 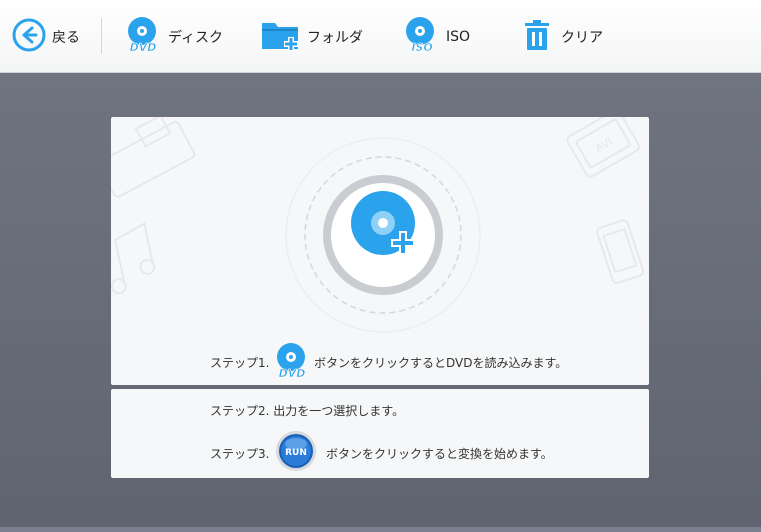 What do you see at coordinates (240, 454) in the screenshot?
I see `step3-prefix: ステップ3.` at bounding box center [240, 454].